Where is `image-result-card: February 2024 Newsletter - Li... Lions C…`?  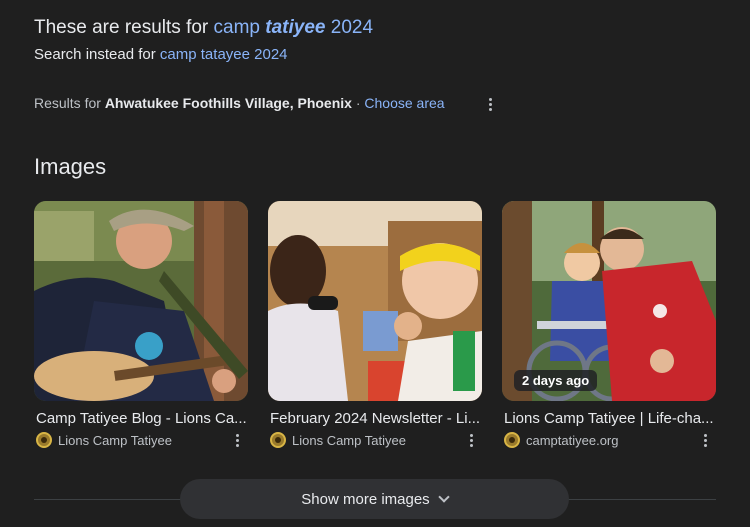
image-result-card: February 2024 Newsletter - Li... Lions C… is located at coordinates (375, 324).